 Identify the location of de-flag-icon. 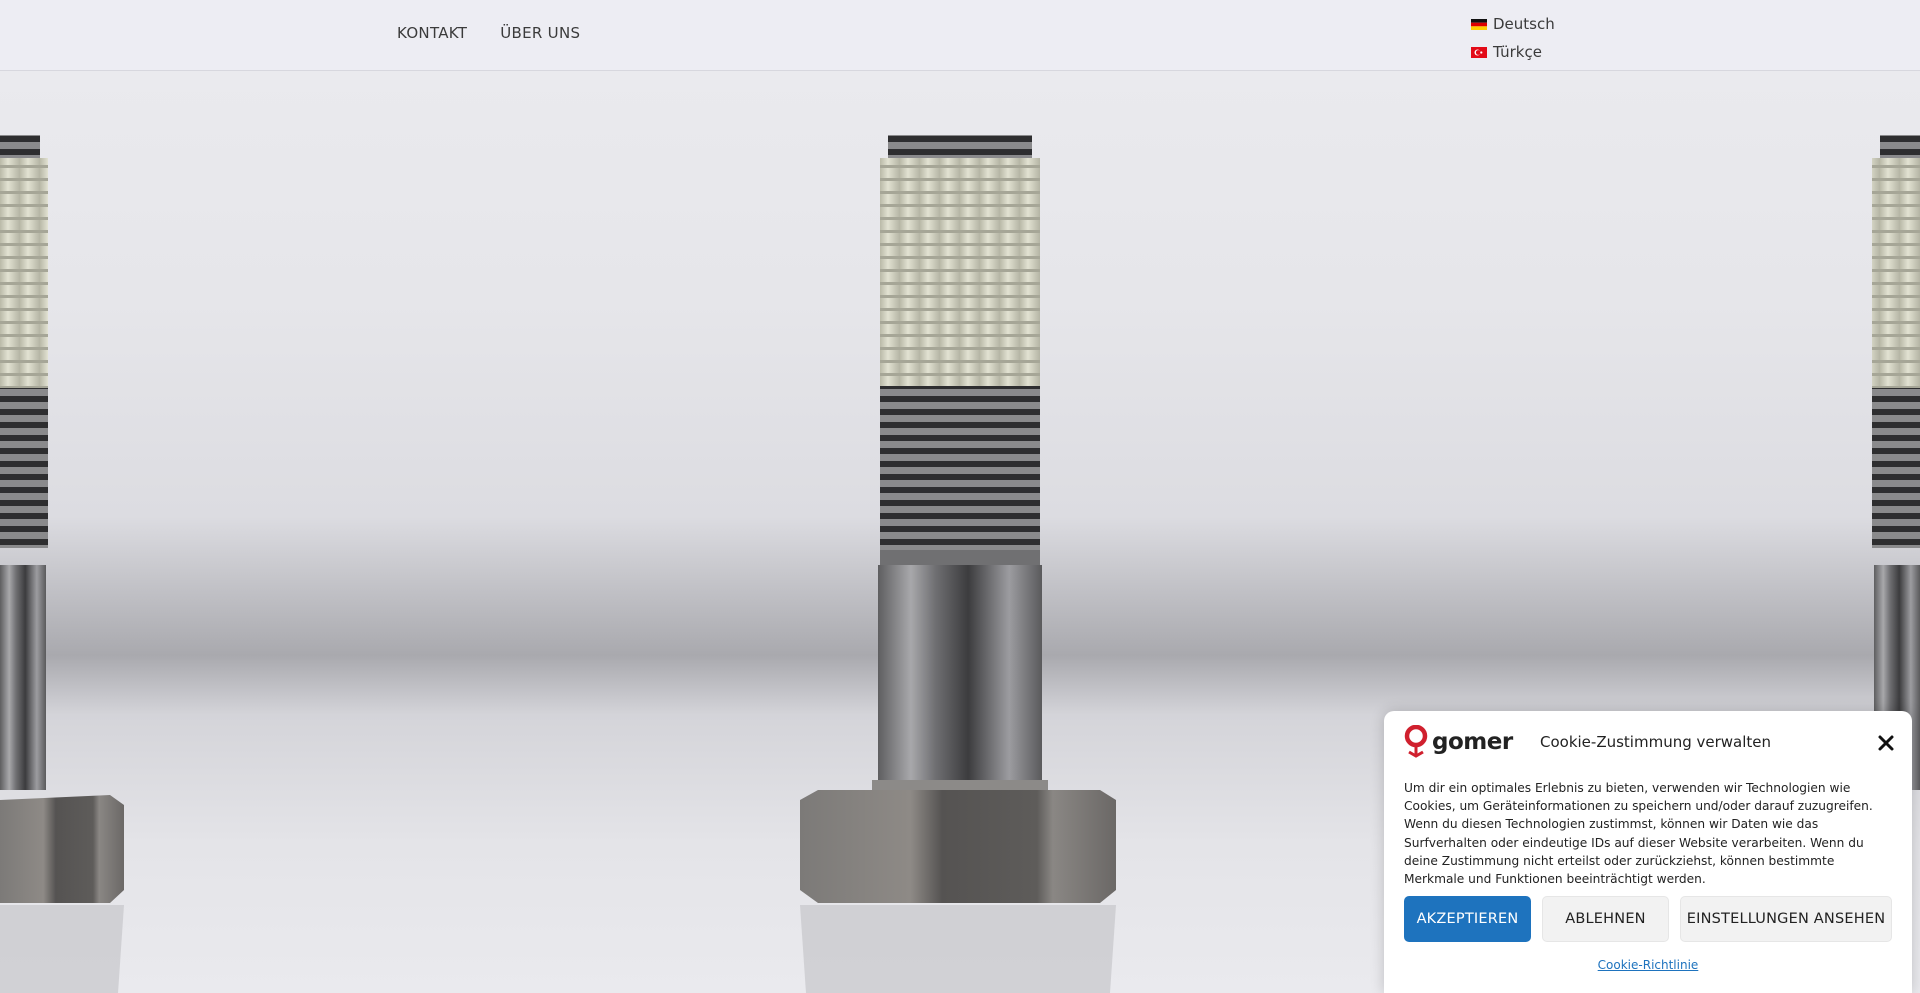
(1479, 24).